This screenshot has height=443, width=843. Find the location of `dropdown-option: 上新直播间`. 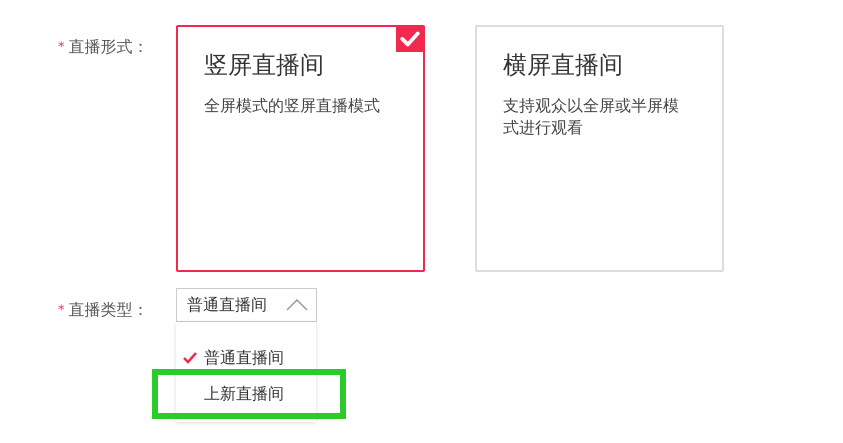

dropdown-option: 上新直播间 is located at coordinates (246, 394).